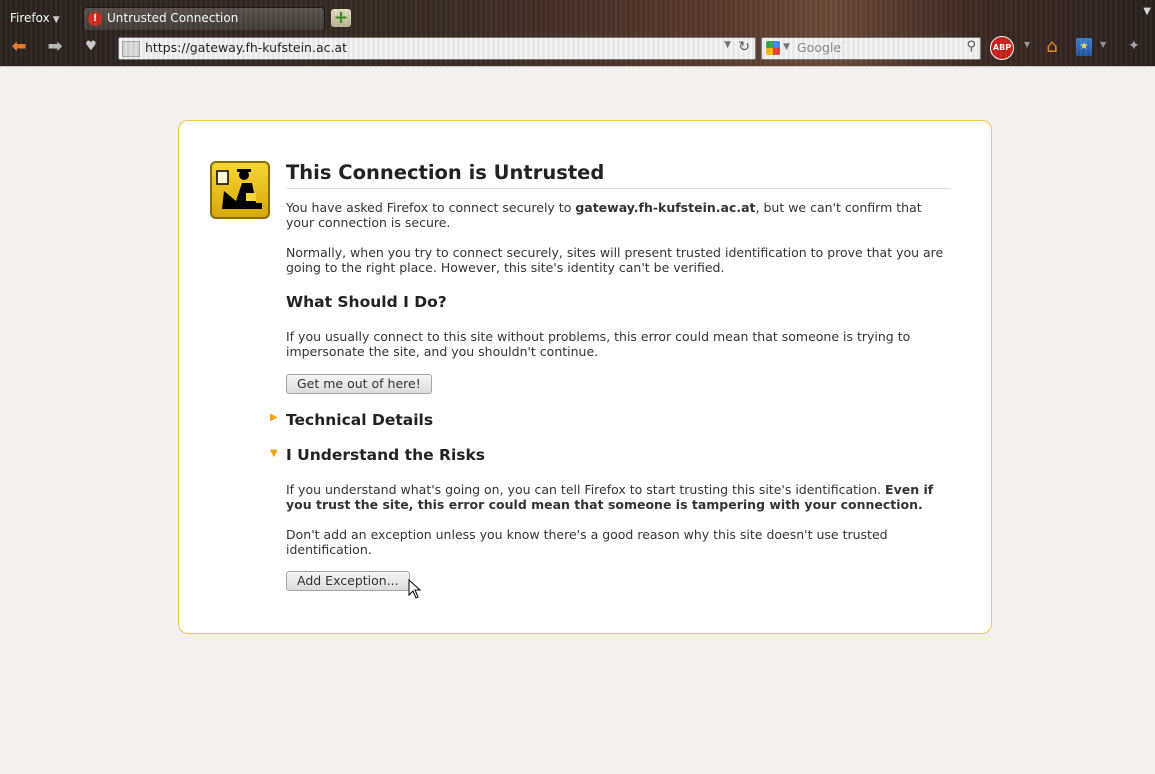 The image size is (1155, 774). I want to click on tab-strip: Firefox ▼ ! Untrusted Connection + ▼, so click(577, 18).